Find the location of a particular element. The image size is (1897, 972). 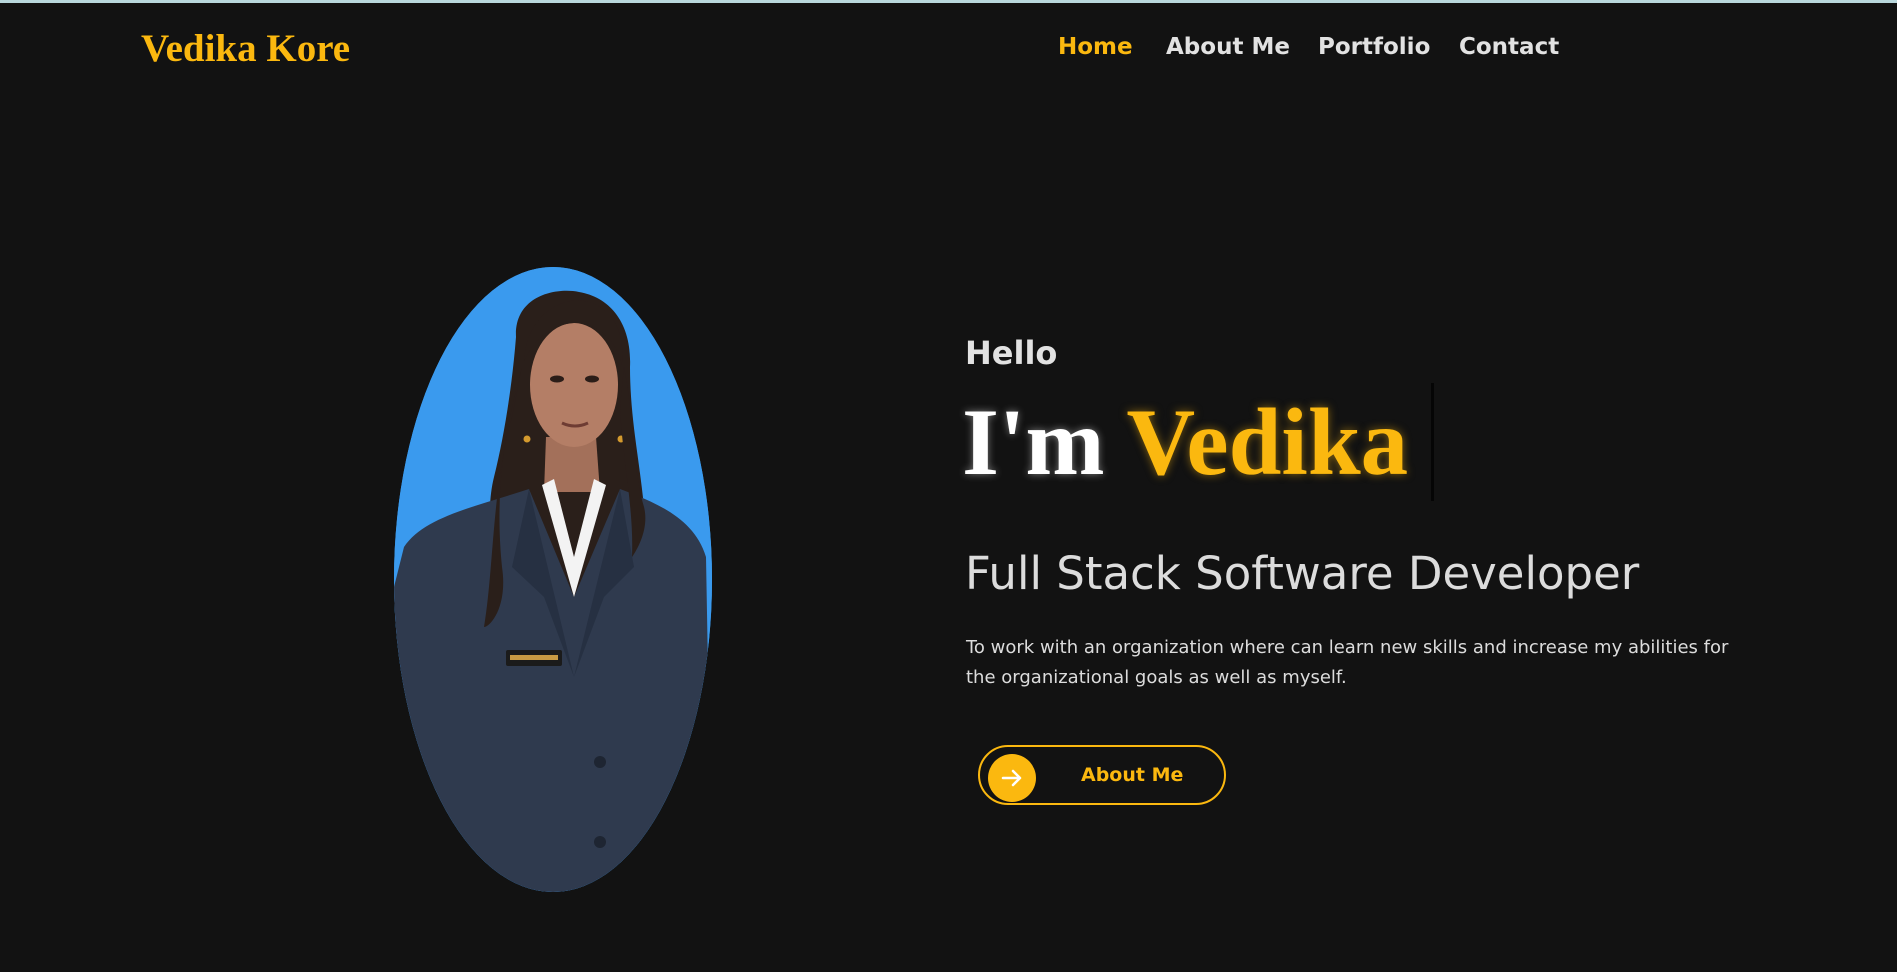

headline-name: Vedika is located at coordinates (1267, 442).